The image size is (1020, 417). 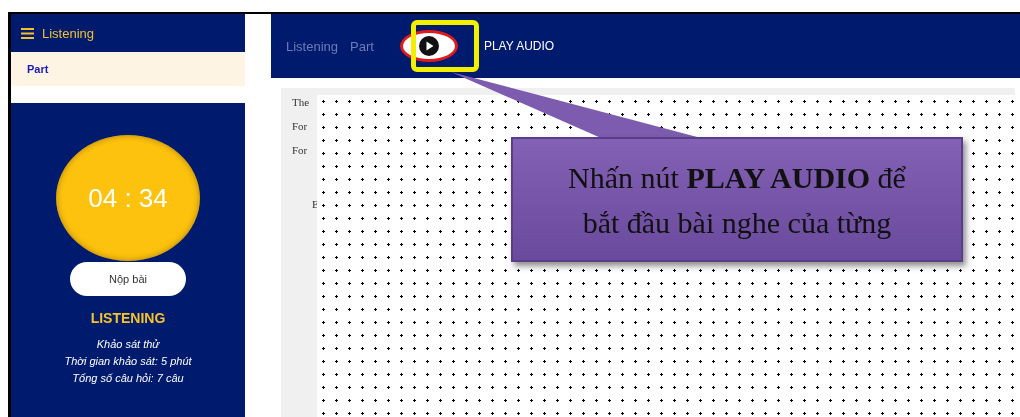 I want to click on play-icon, so click(x=428, y=46).